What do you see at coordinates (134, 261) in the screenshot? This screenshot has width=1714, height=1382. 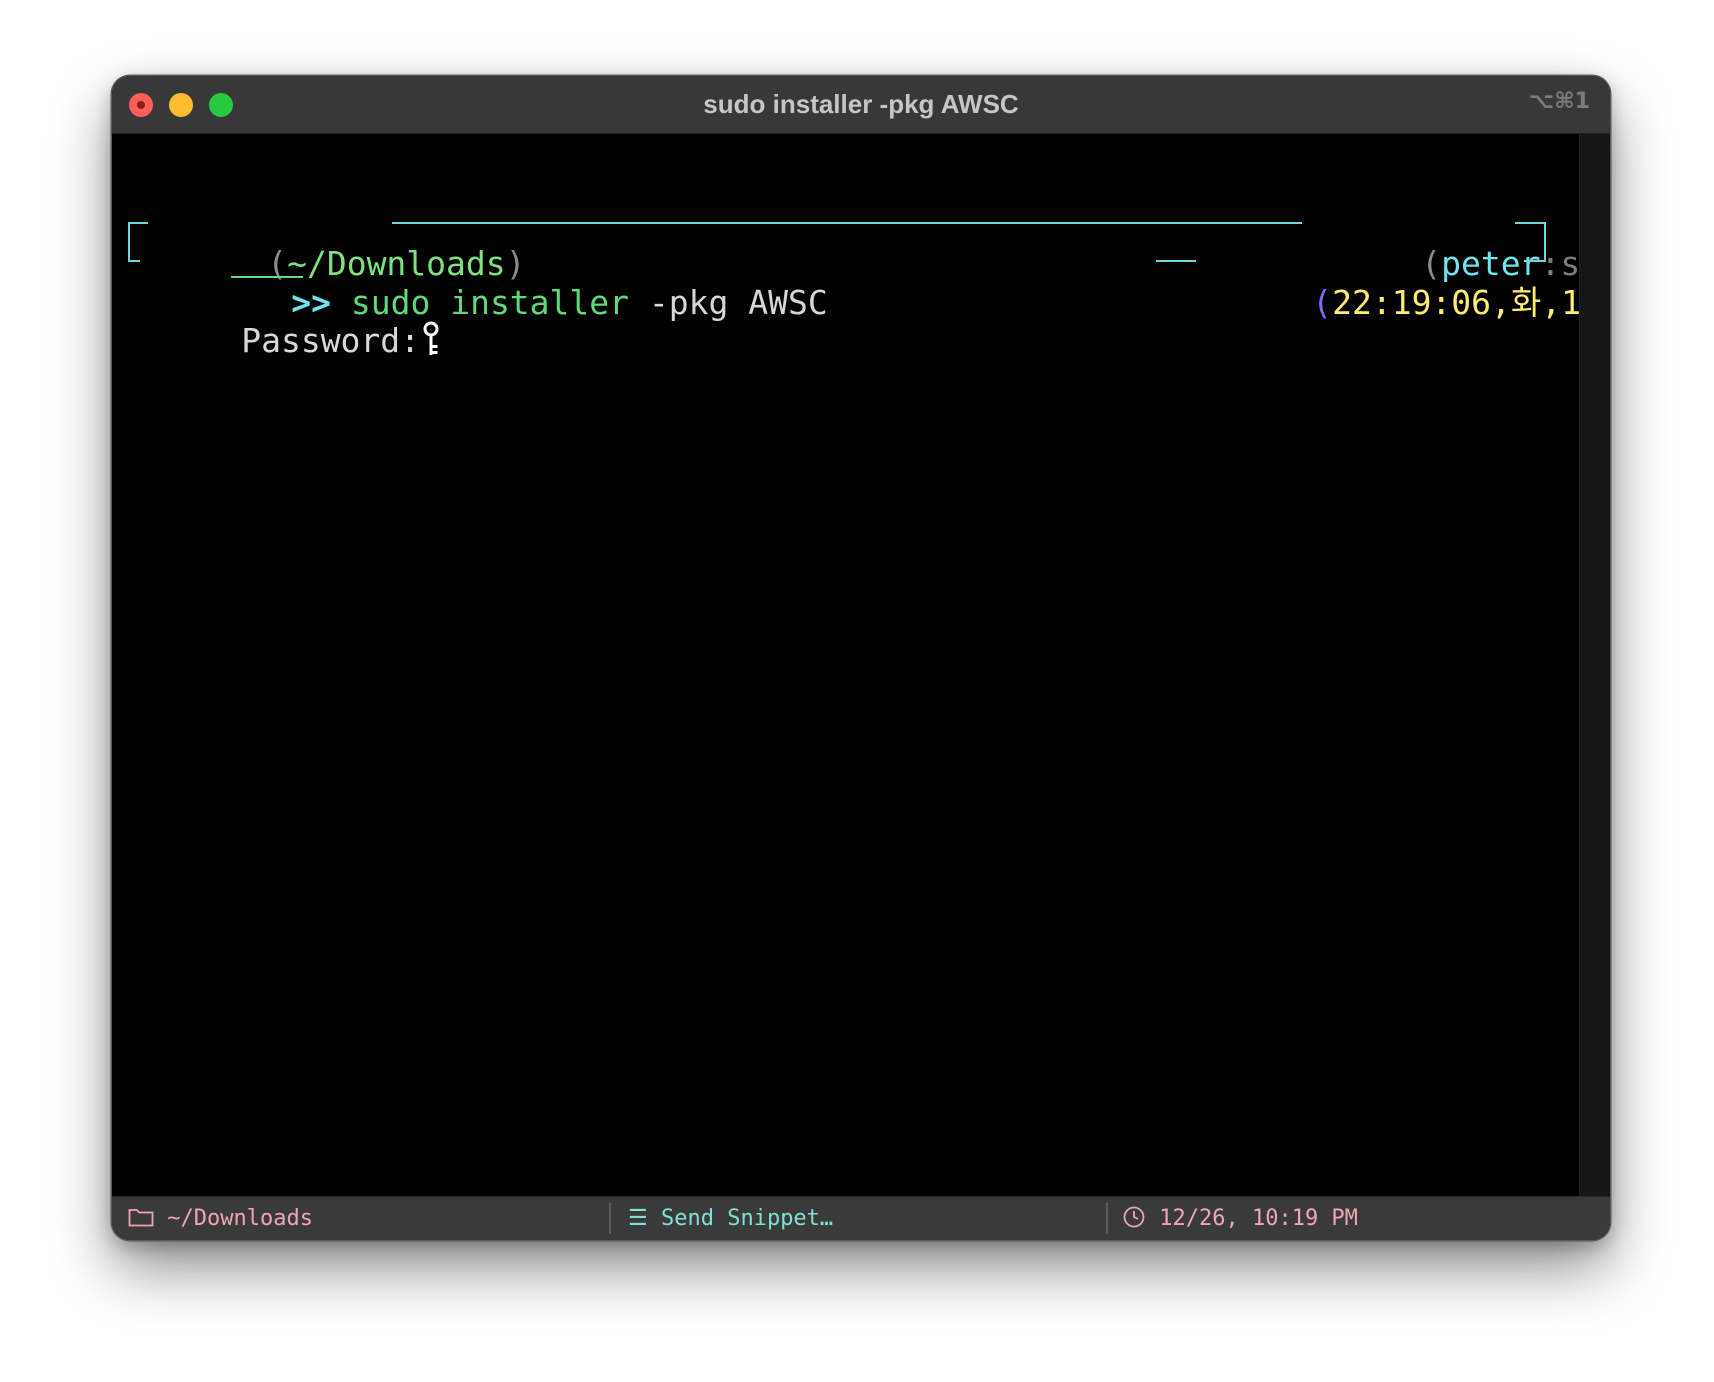 I see `prompt-frame-bottom-left` at bounding box center [134, 261].